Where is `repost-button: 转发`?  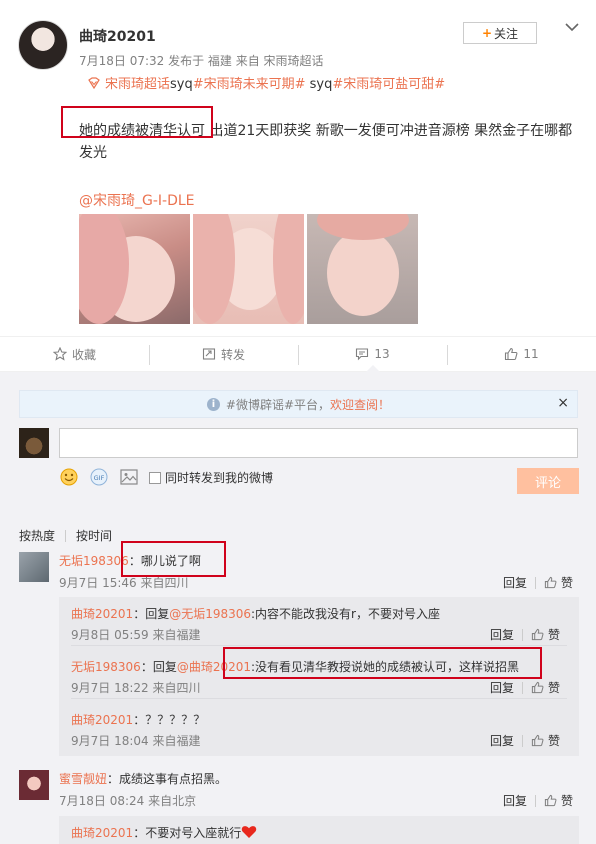
repost-button: 转发 is located at coordinates (223, 354).